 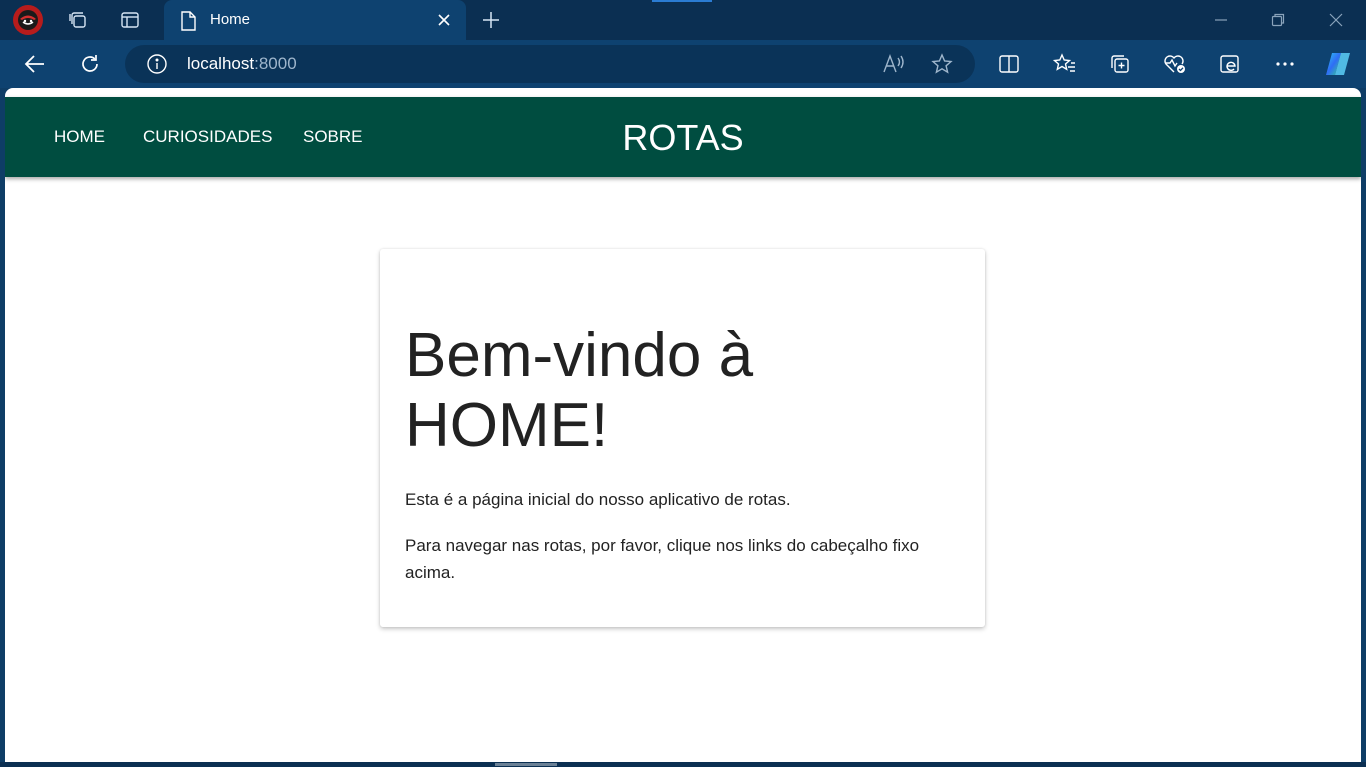 I want to click on tab-bar: Home, so click(x=683, y=20).